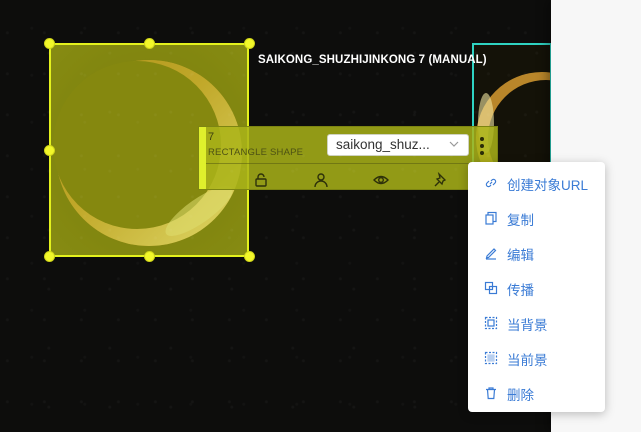 The height and width of the screenshot is (432, 641). I want to click on toolbar-divider, so click(351, 163).